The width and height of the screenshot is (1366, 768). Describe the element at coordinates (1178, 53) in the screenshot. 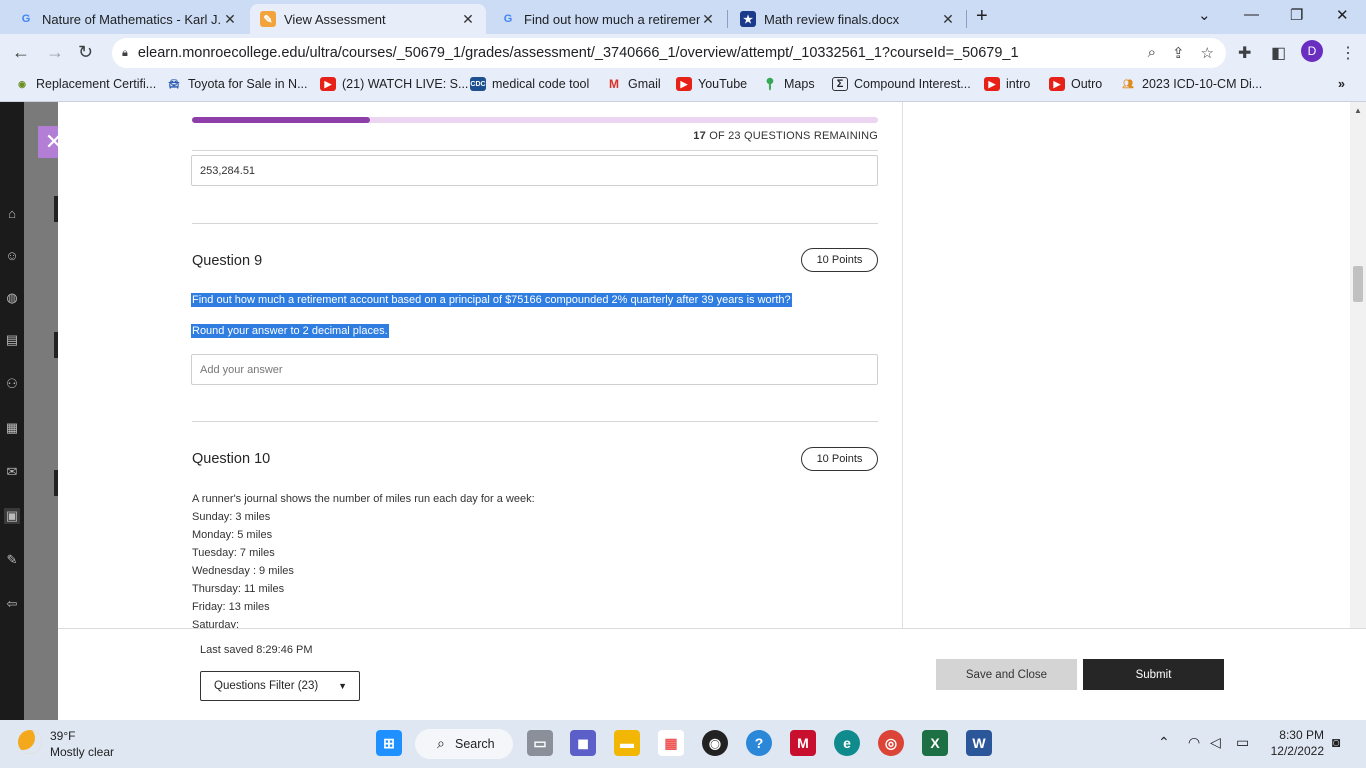

I see `share-icon: ⇪` at that location.